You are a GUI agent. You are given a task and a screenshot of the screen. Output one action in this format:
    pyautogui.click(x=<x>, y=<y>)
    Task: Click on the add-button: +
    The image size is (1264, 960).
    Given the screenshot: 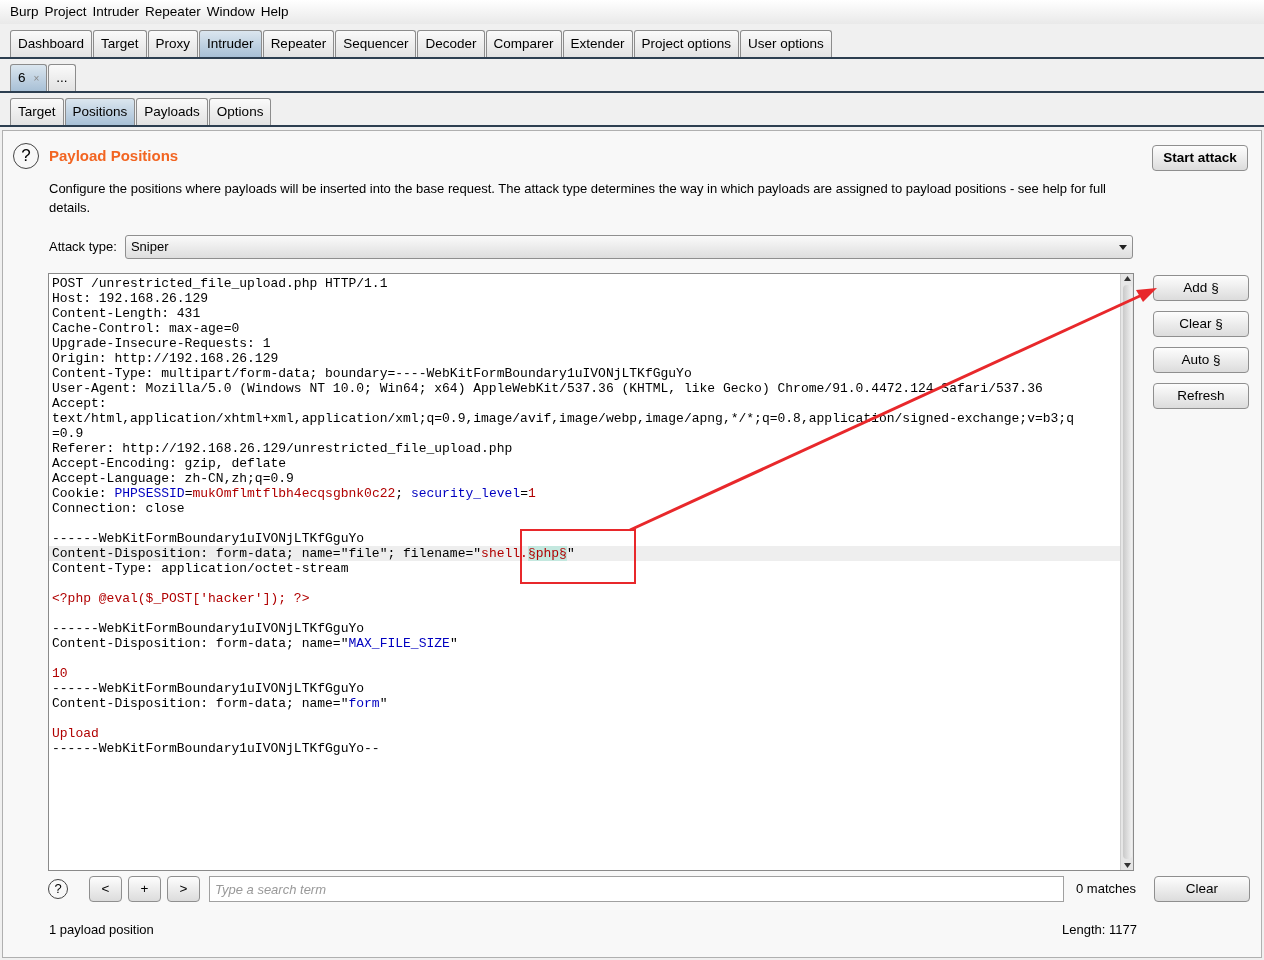 What is the action you would take?
    pyautogui.click(x=144, y=889)
    